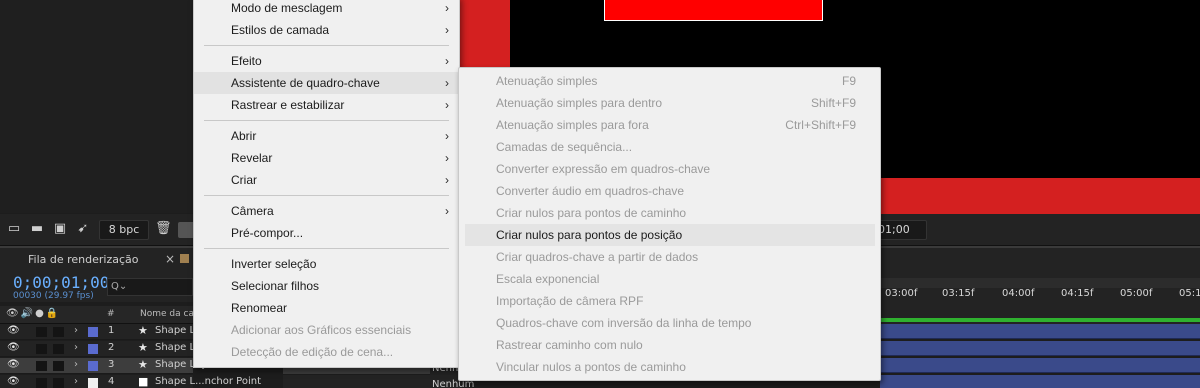 The width and height of the screenshot is (1200, 388). Describe the element at coordinates (274, 264) in the screenshot. I see `menu-item-label: Inverter seleção` at that location.